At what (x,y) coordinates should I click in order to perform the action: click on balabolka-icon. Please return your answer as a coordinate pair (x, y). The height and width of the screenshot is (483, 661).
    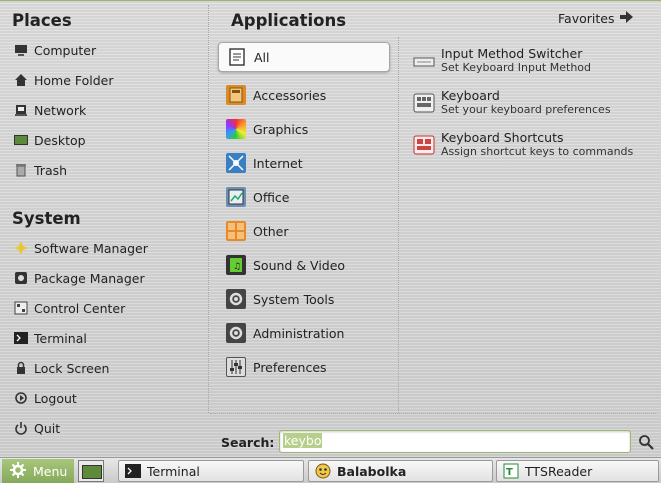
    Looking at the image, I should click on (323, 471).